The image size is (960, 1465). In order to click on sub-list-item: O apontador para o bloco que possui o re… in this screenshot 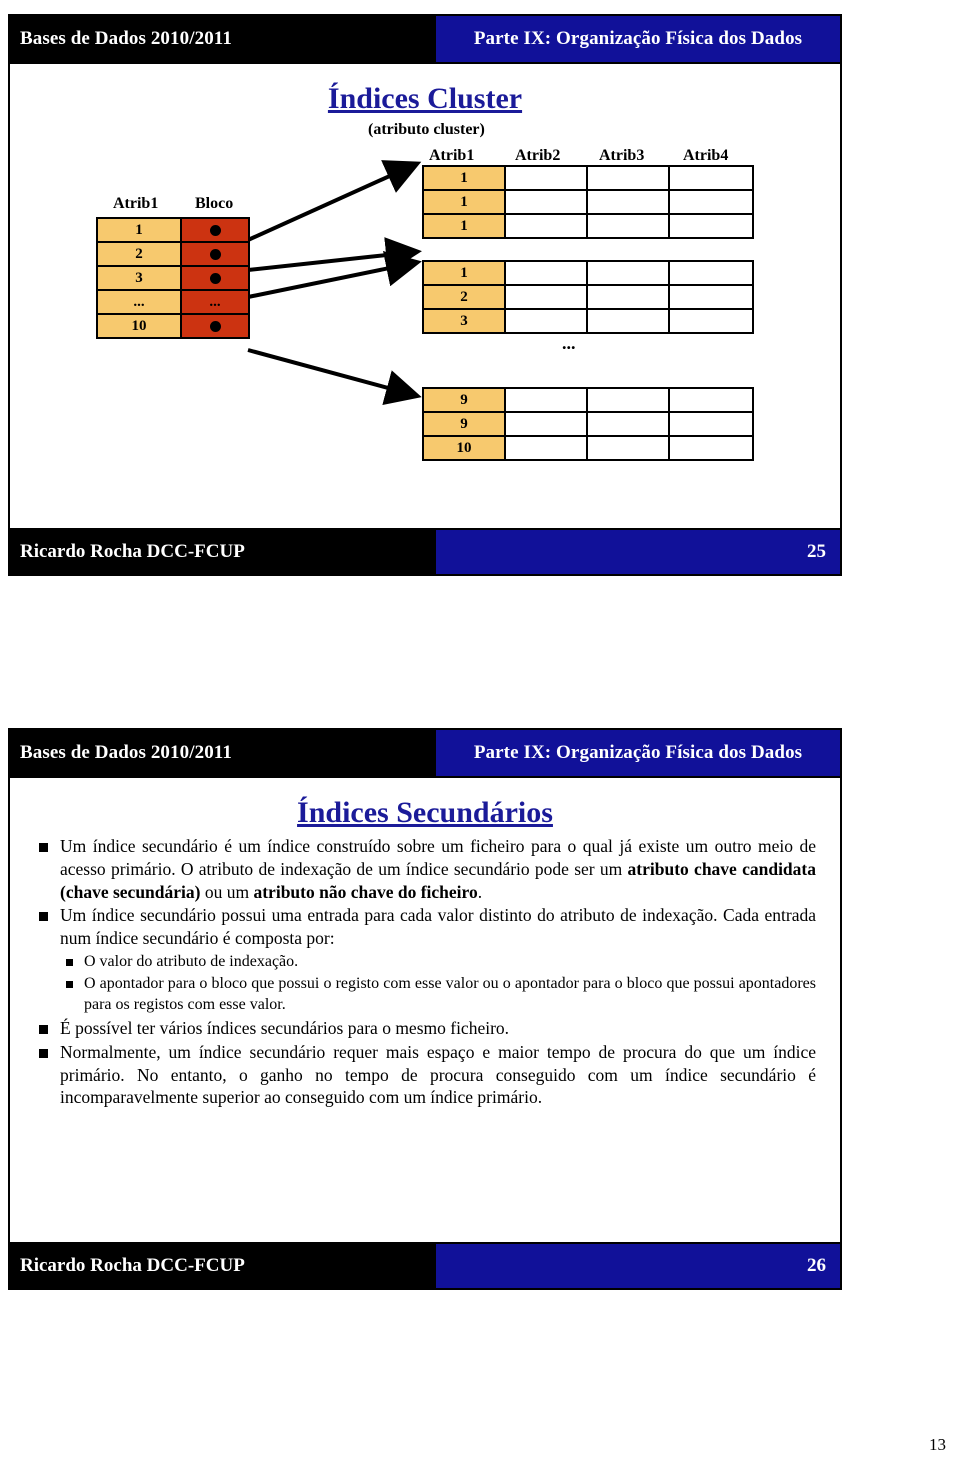, I will do `click(438, 994)`.